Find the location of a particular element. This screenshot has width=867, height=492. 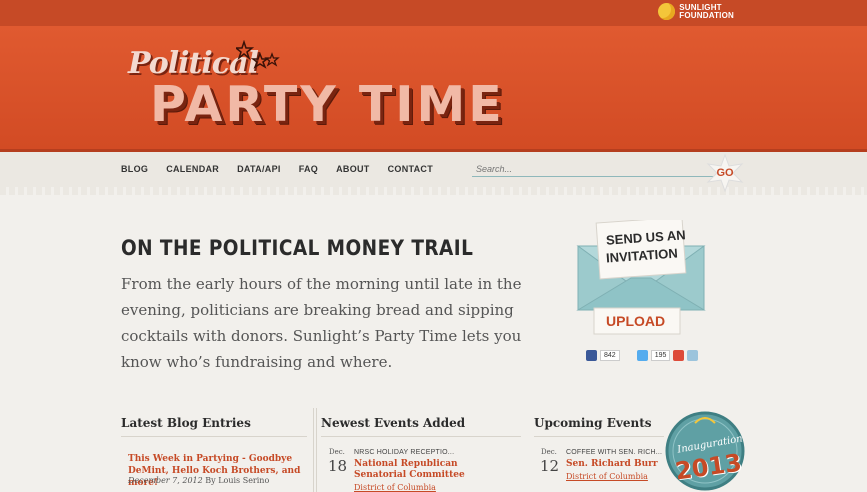

blog-entry-author: Louis Serino is located at coordinates (244, 480).